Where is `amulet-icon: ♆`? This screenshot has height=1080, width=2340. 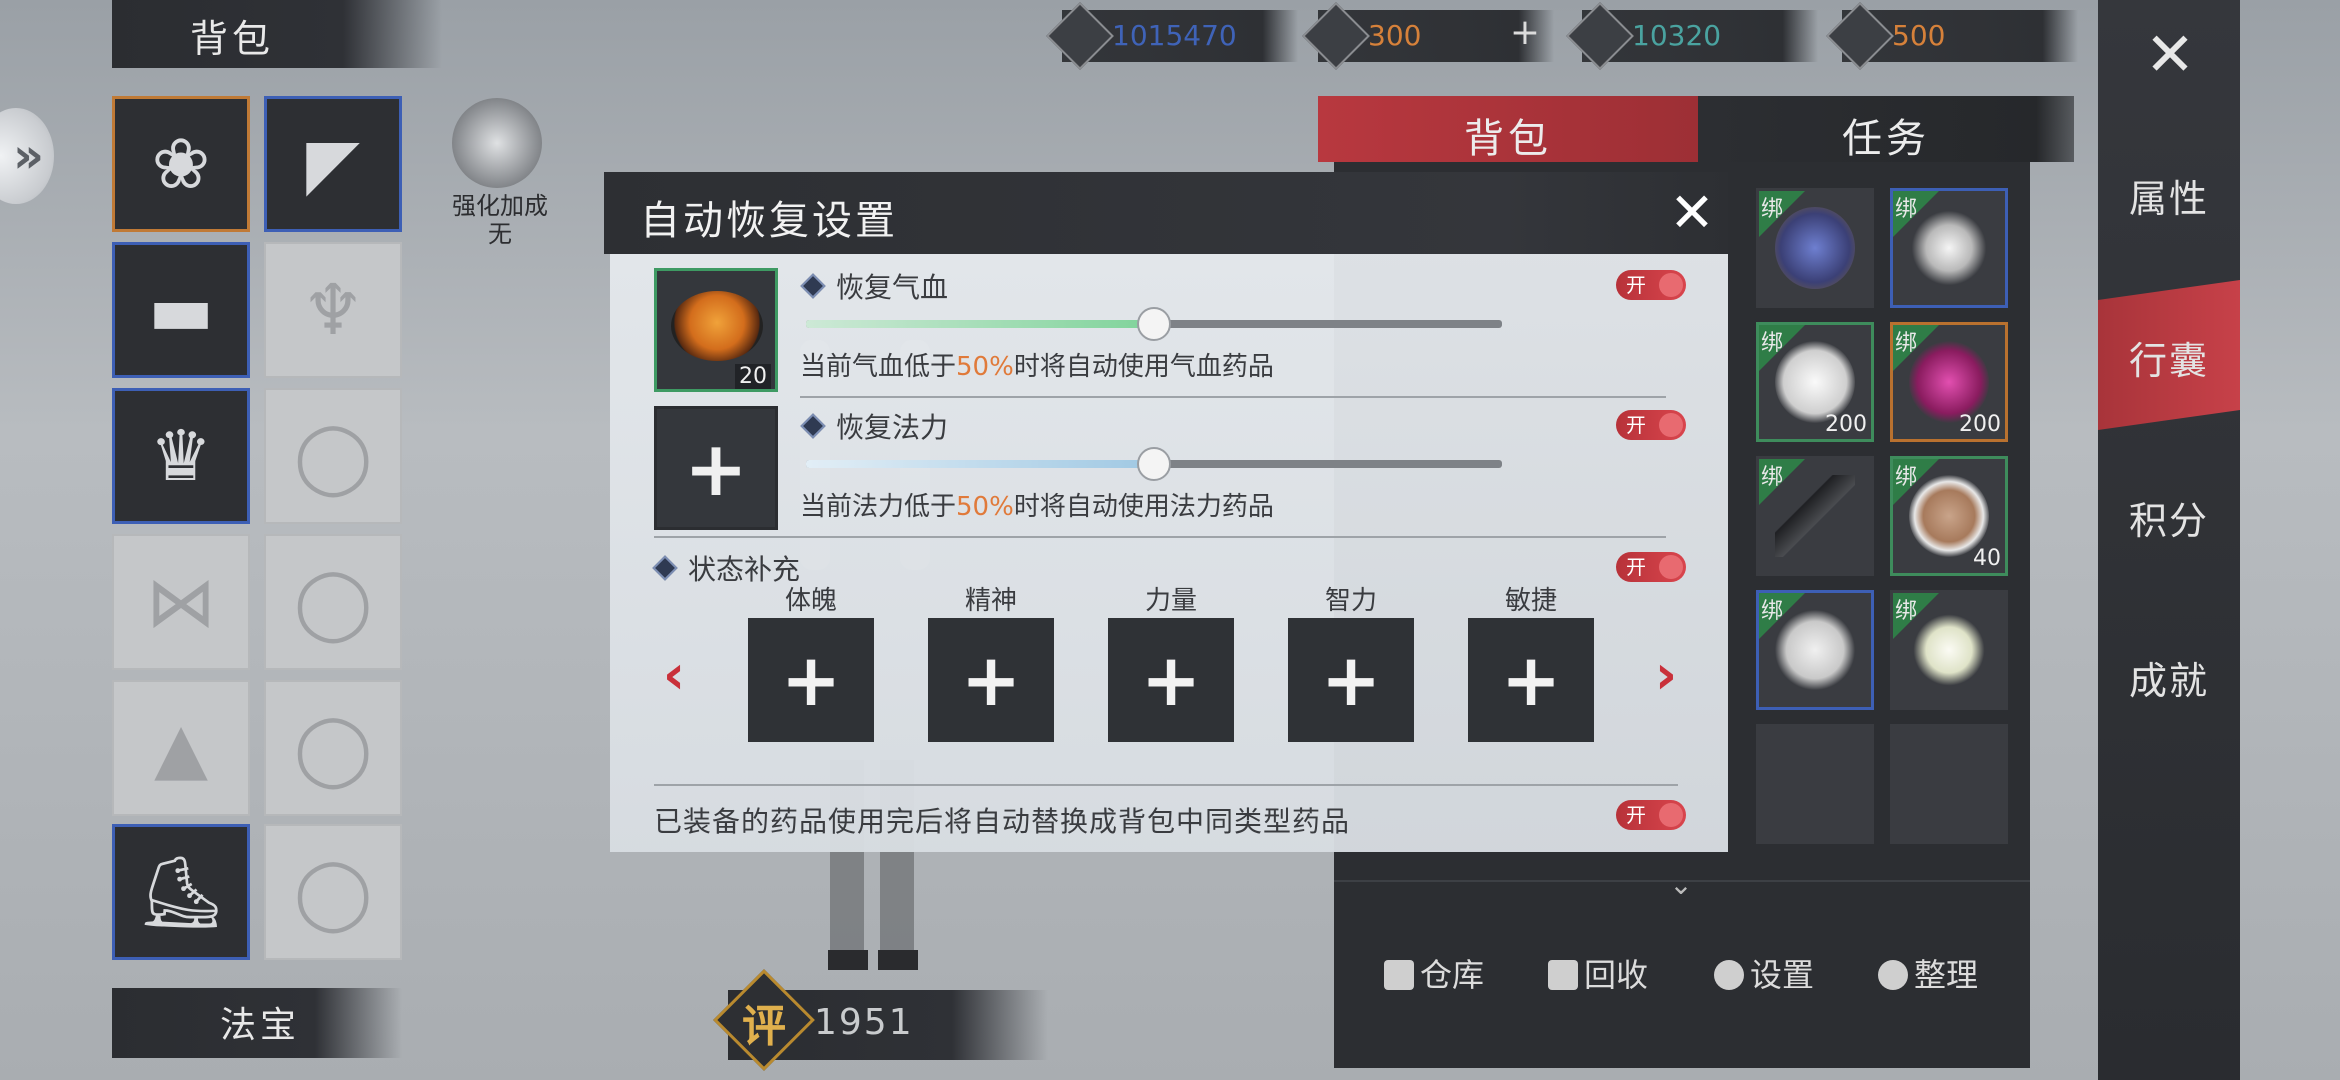 amulet-icon: ♆ is located at coordinates (333, 310).